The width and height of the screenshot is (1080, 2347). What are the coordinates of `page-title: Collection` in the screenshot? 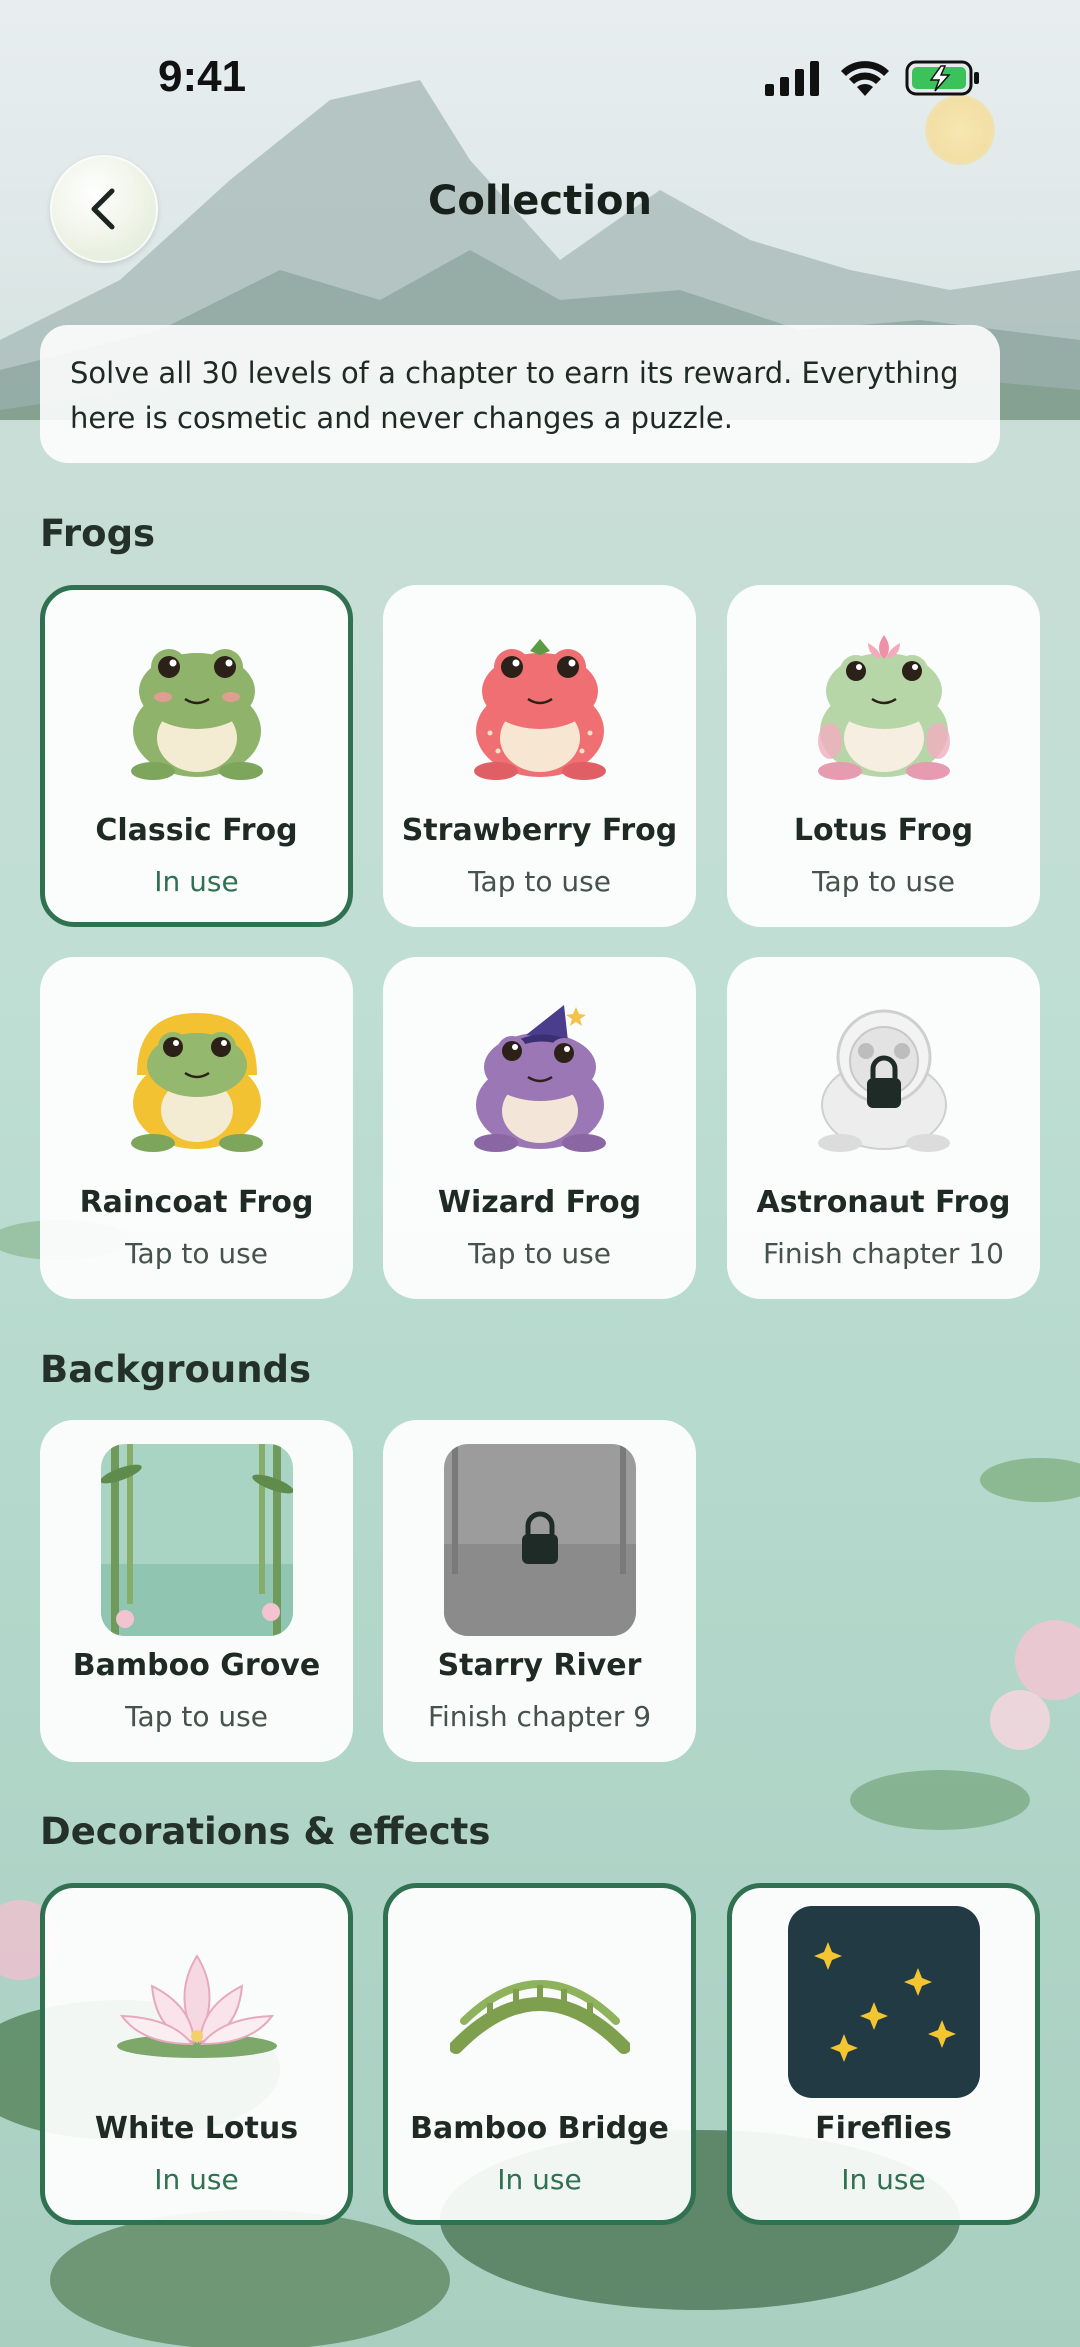 It's located at (540, 201).